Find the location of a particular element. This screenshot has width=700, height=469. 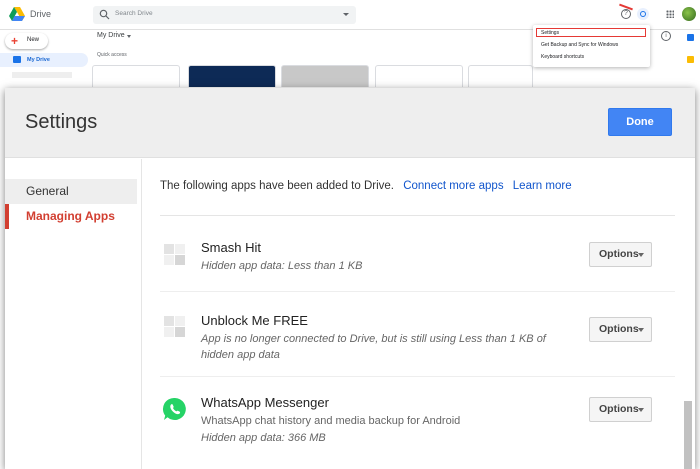

side-panel is located at coordinates (692, 57).